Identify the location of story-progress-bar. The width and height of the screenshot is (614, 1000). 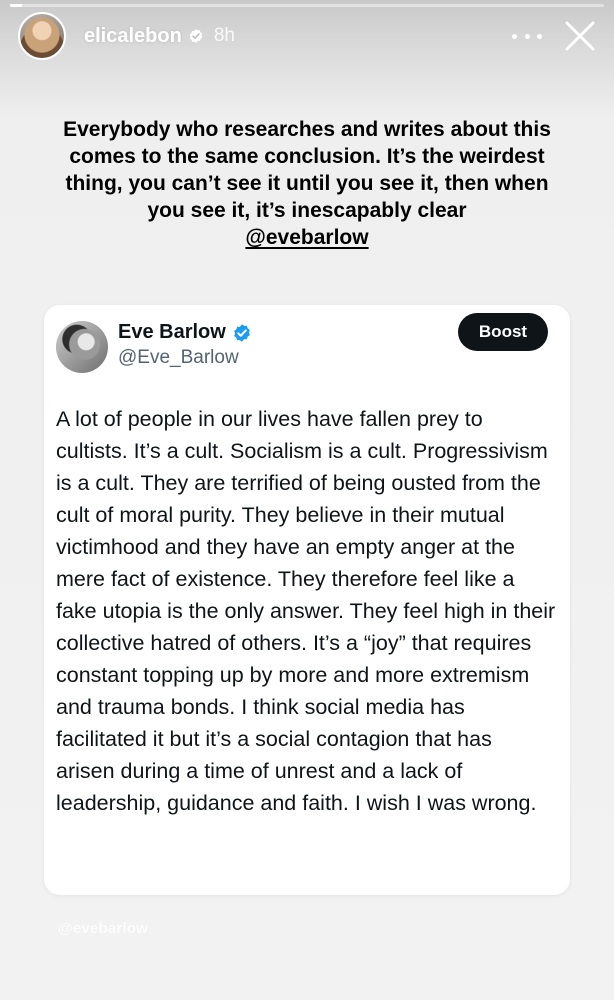
(307, 5).